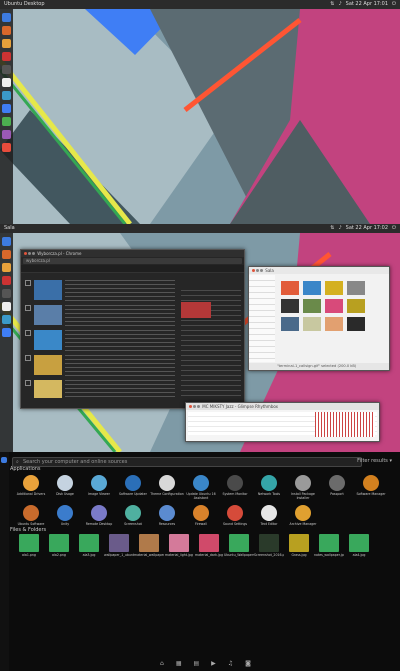  I want to click on music-lens-icon: ♫, so click(230, 663).